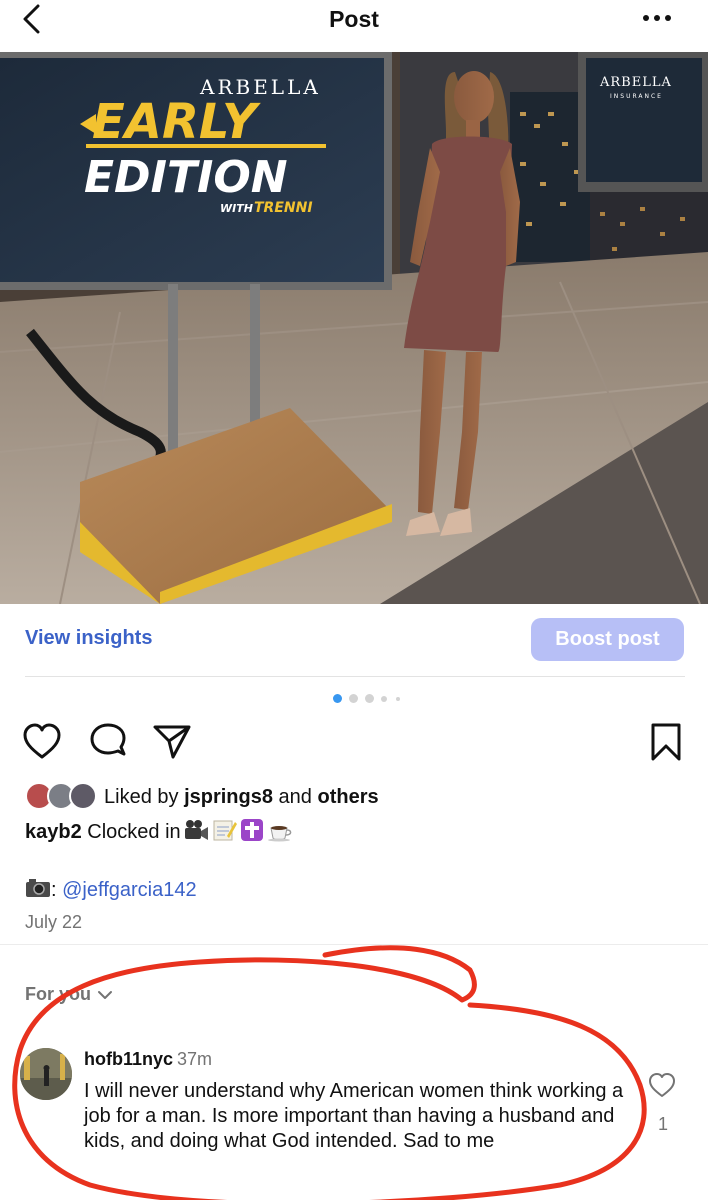  I want to click on send-icon, so click(172, 742).